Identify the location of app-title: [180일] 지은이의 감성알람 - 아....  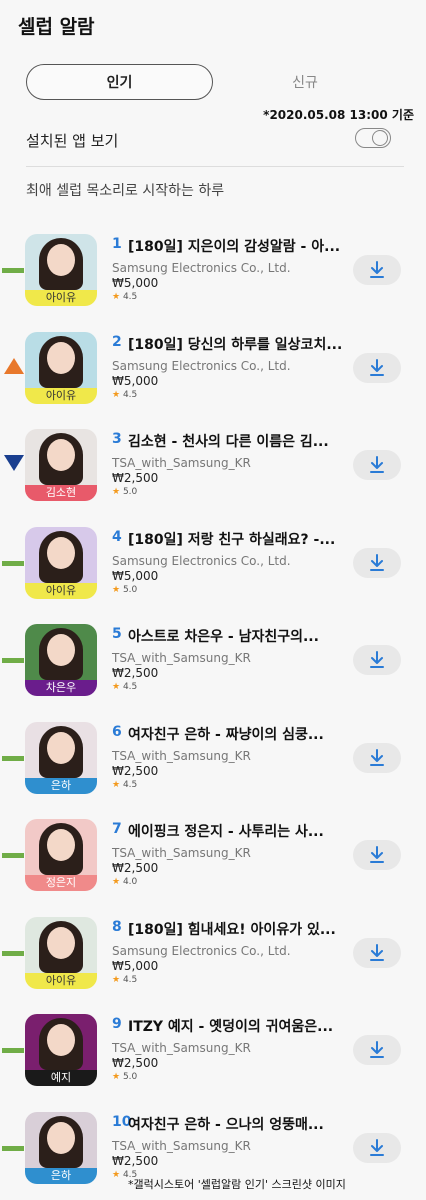
(235, 246).